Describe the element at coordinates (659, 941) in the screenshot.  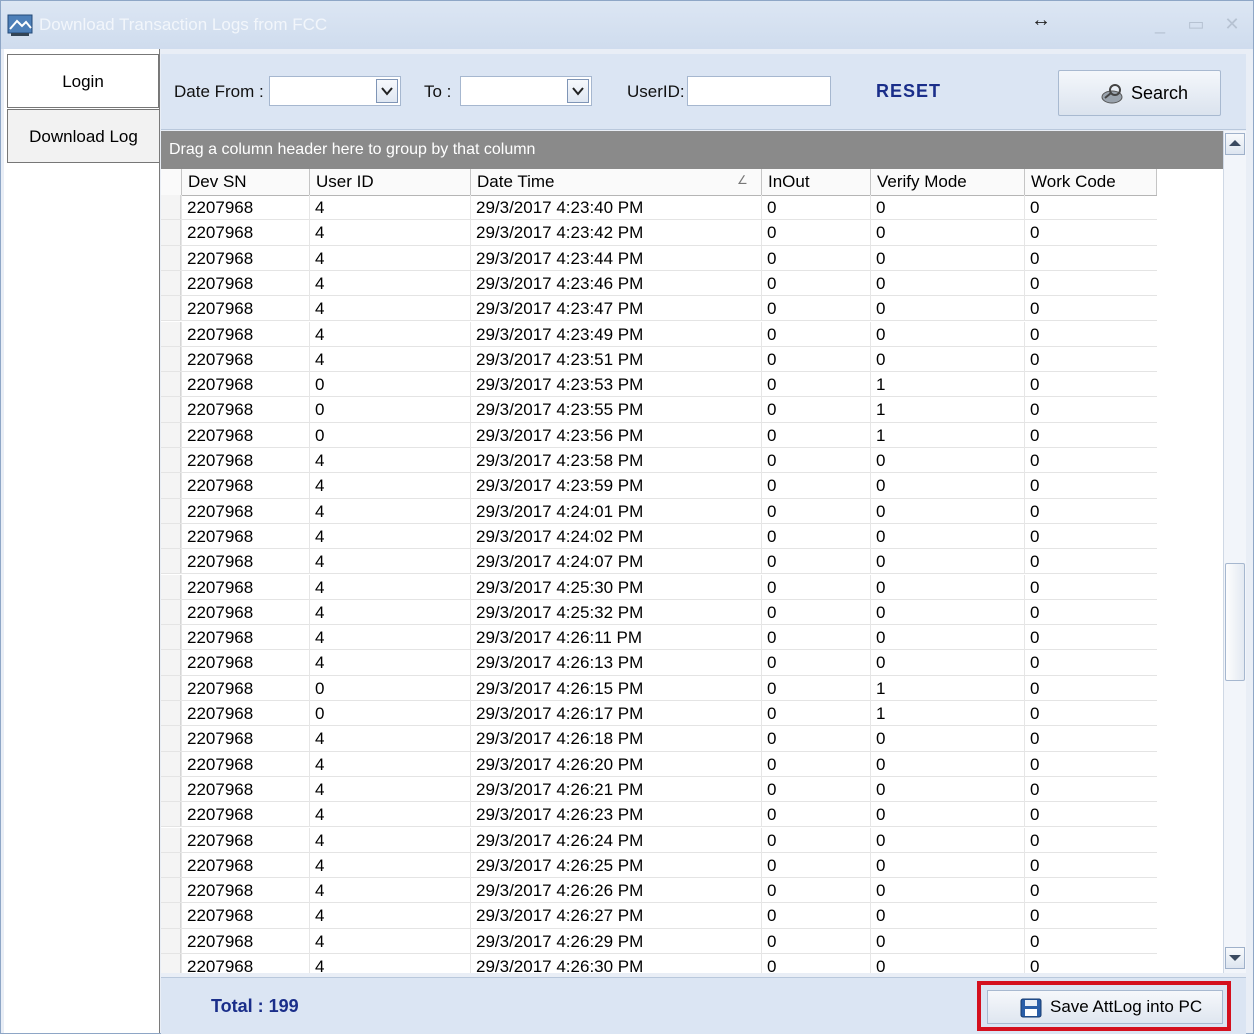
I see `table-row: 2207968 4 29/3/2017 4:26:29 PM 0 0 0` at that location.